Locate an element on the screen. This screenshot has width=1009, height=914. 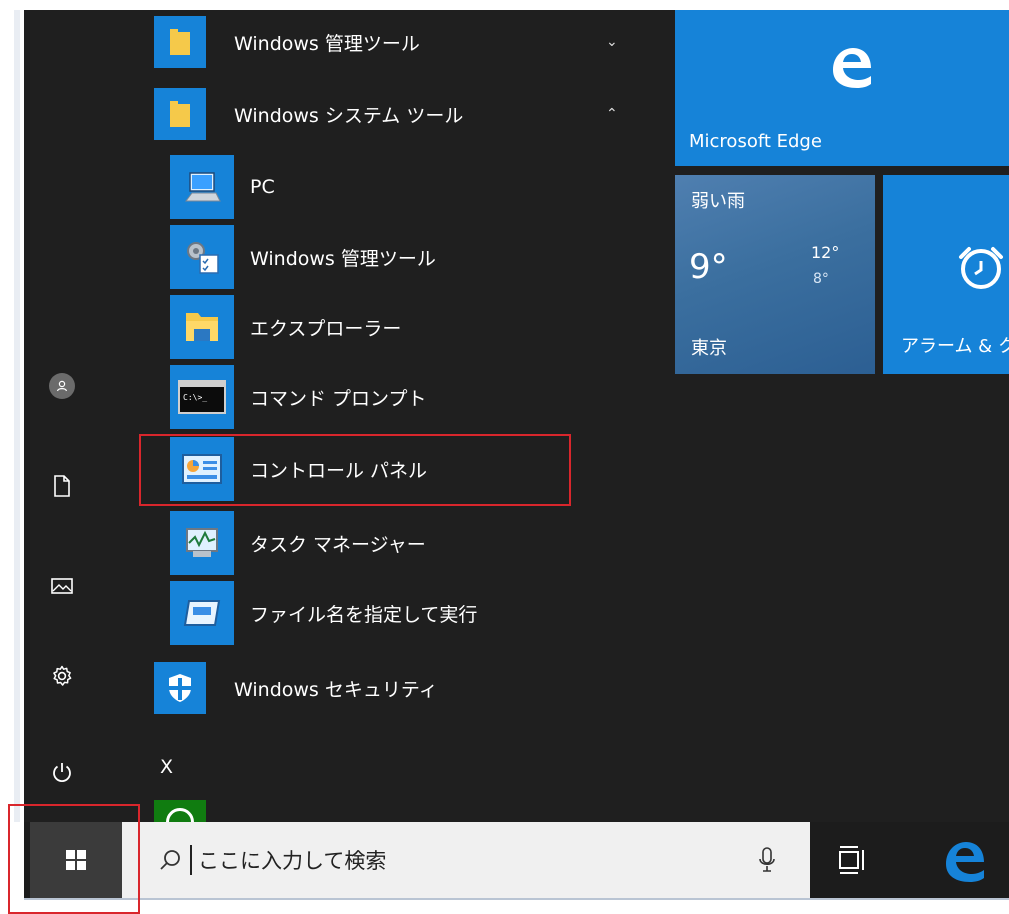
task-view-icon is located at coordinates (851, 860).